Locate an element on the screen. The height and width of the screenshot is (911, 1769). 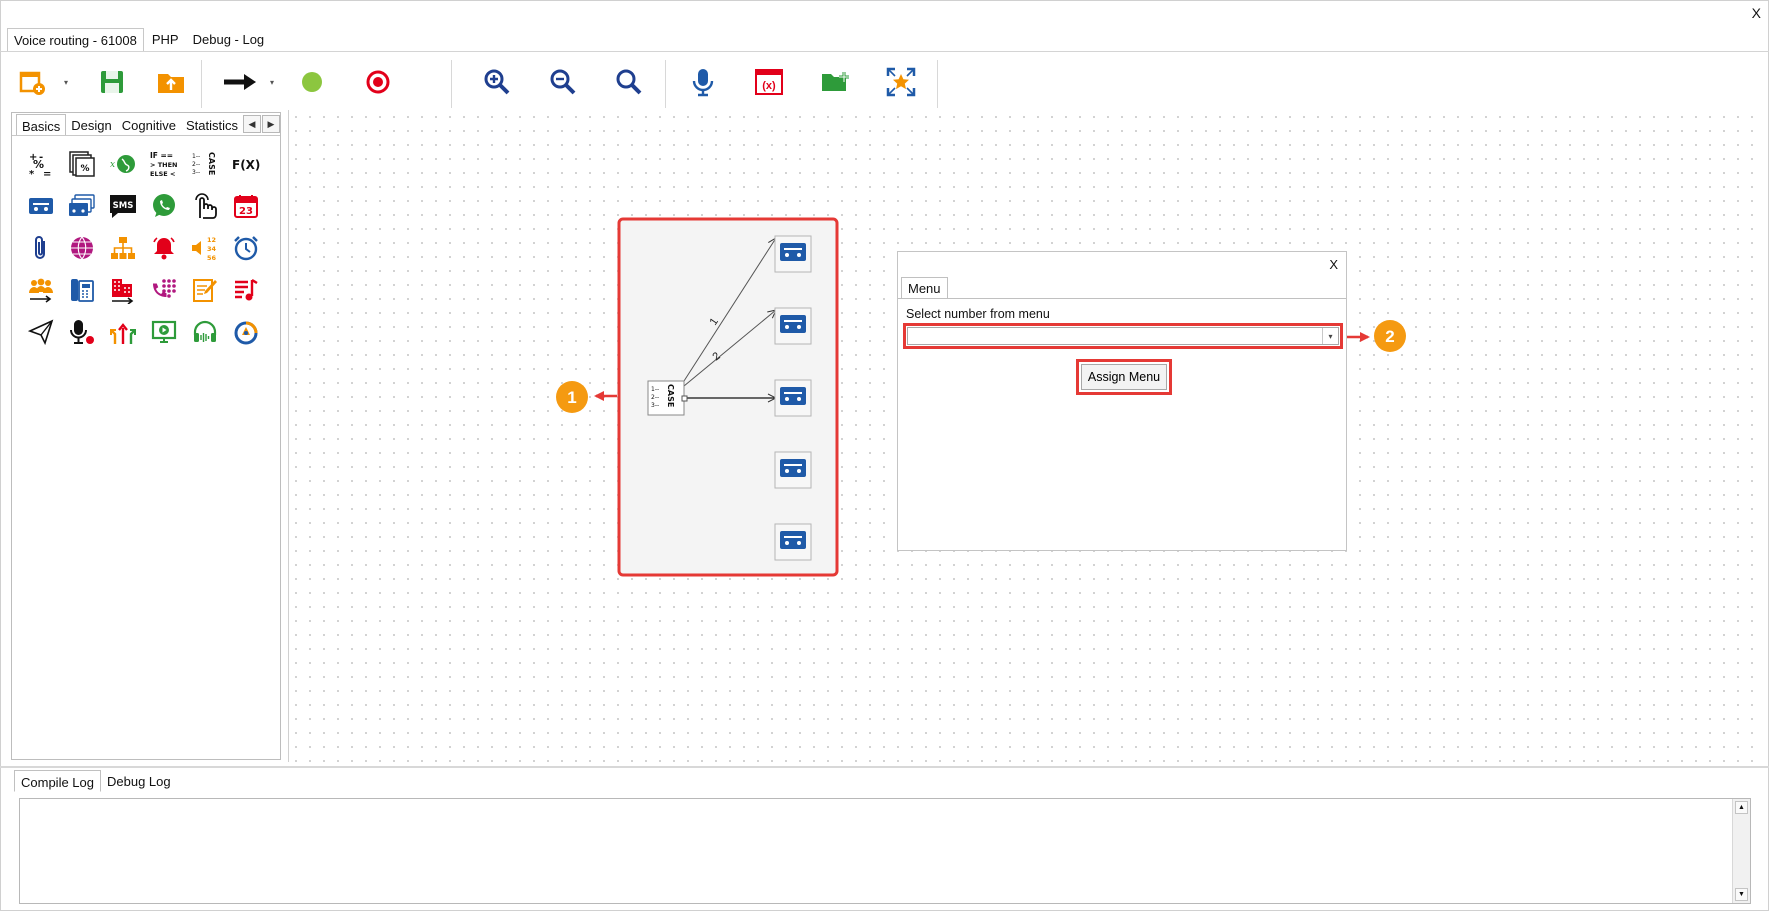
globe-web-icon is located at coordinates (81, 248).